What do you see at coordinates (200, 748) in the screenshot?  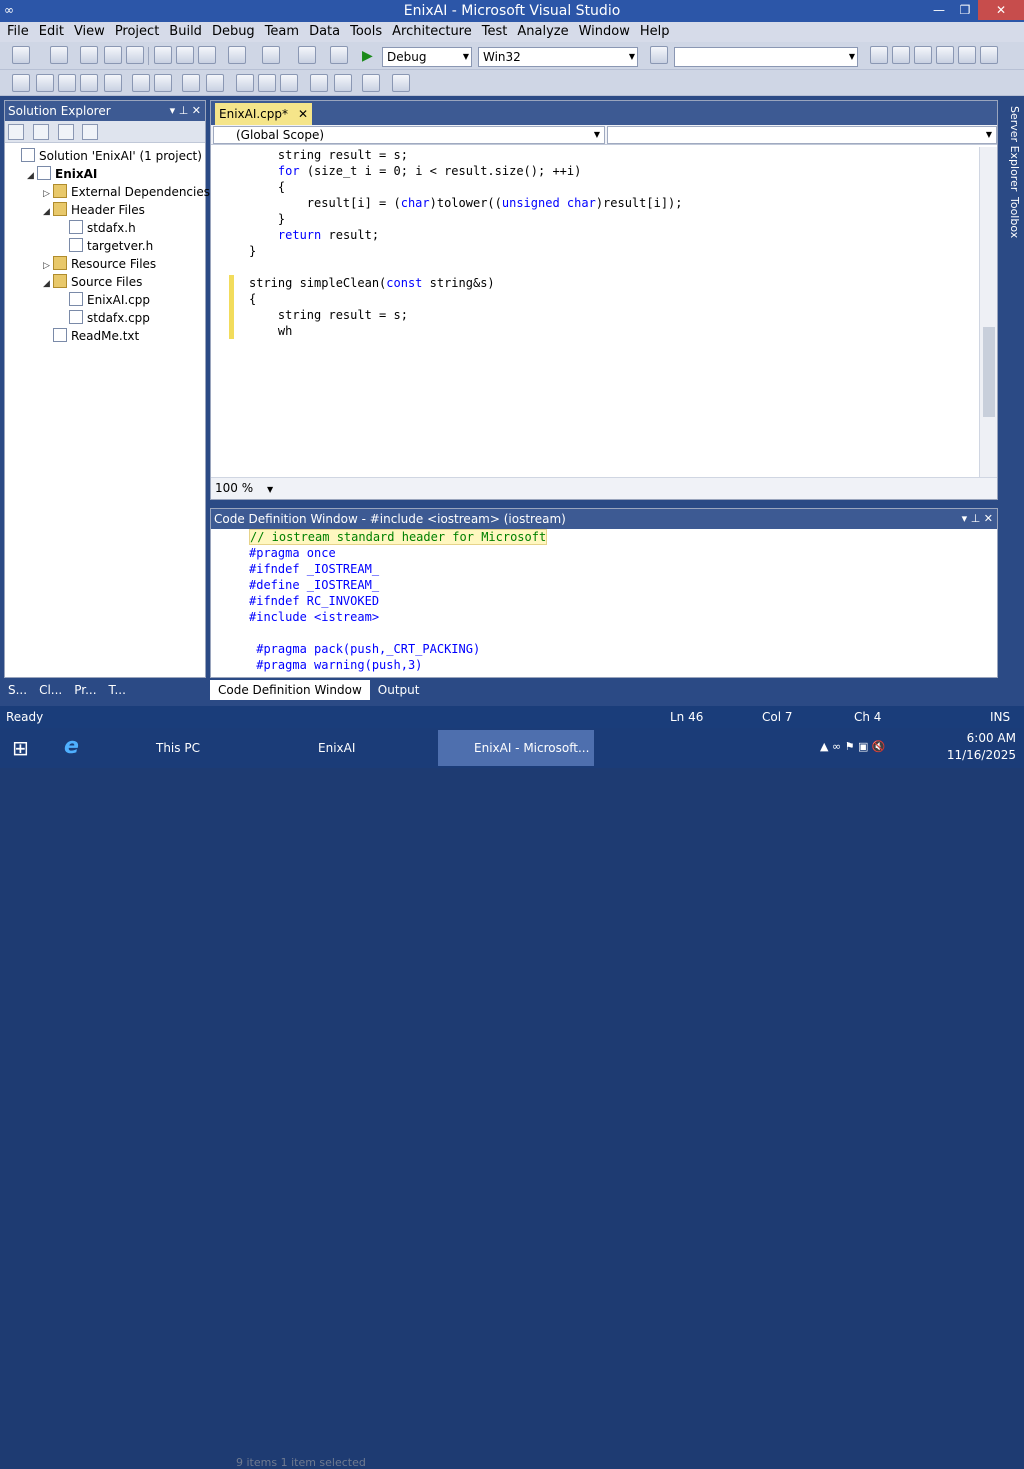 I see `taskbar-this-pc: This PC` at bounding box center [200, 748].